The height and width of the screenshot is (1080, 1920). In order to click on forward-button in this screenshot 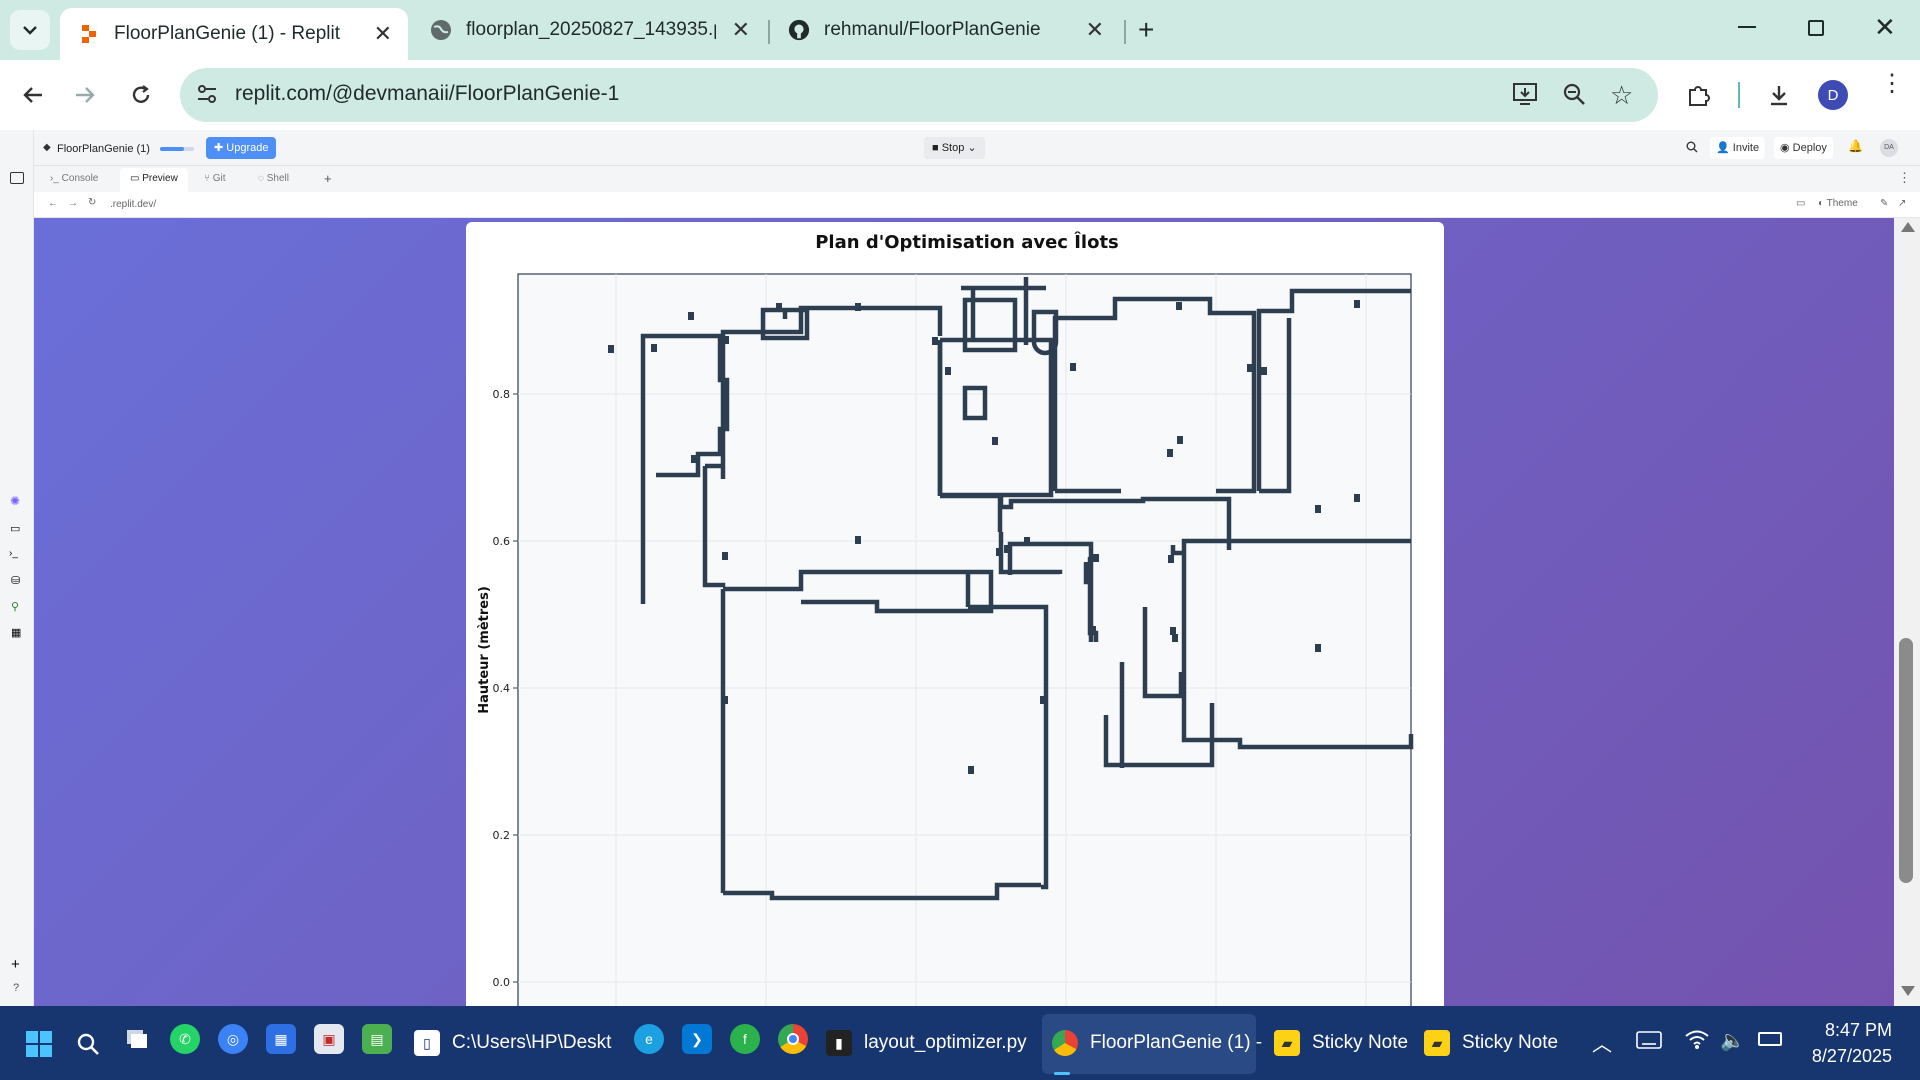, I will do `click(85, 95)`.